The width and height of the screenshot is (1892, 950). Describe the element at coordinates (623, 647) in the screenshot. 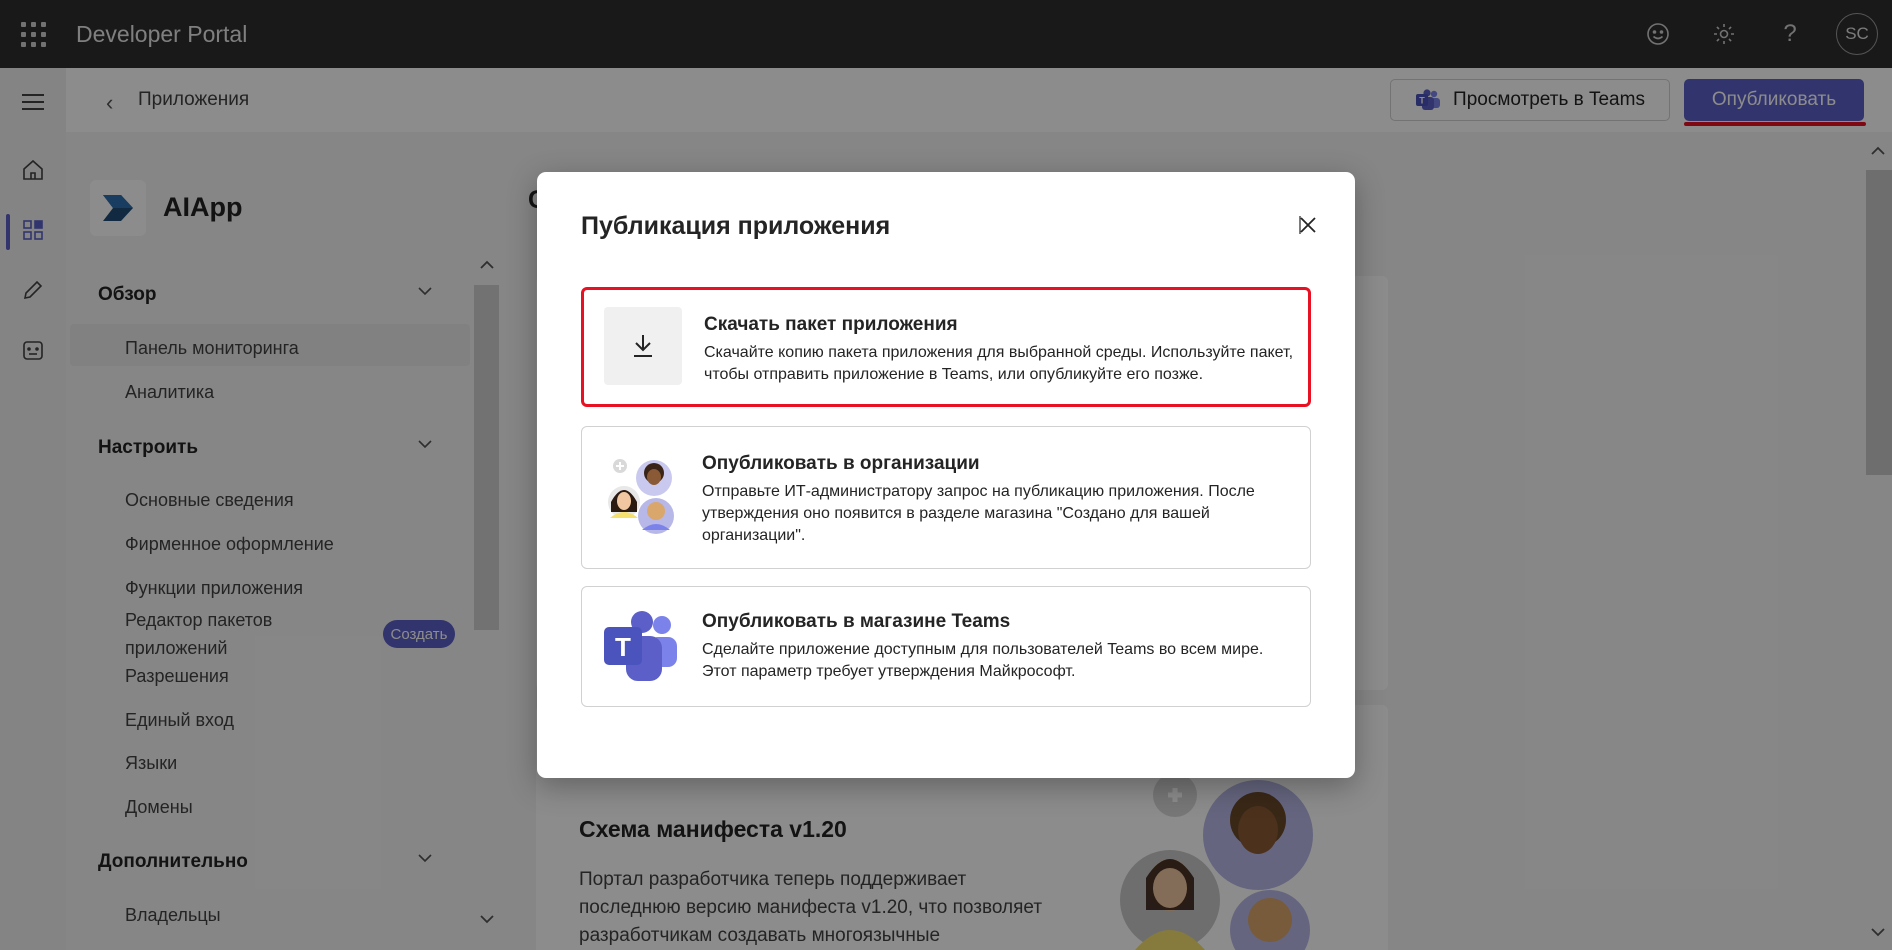

I see `svg-text: T` at that location.